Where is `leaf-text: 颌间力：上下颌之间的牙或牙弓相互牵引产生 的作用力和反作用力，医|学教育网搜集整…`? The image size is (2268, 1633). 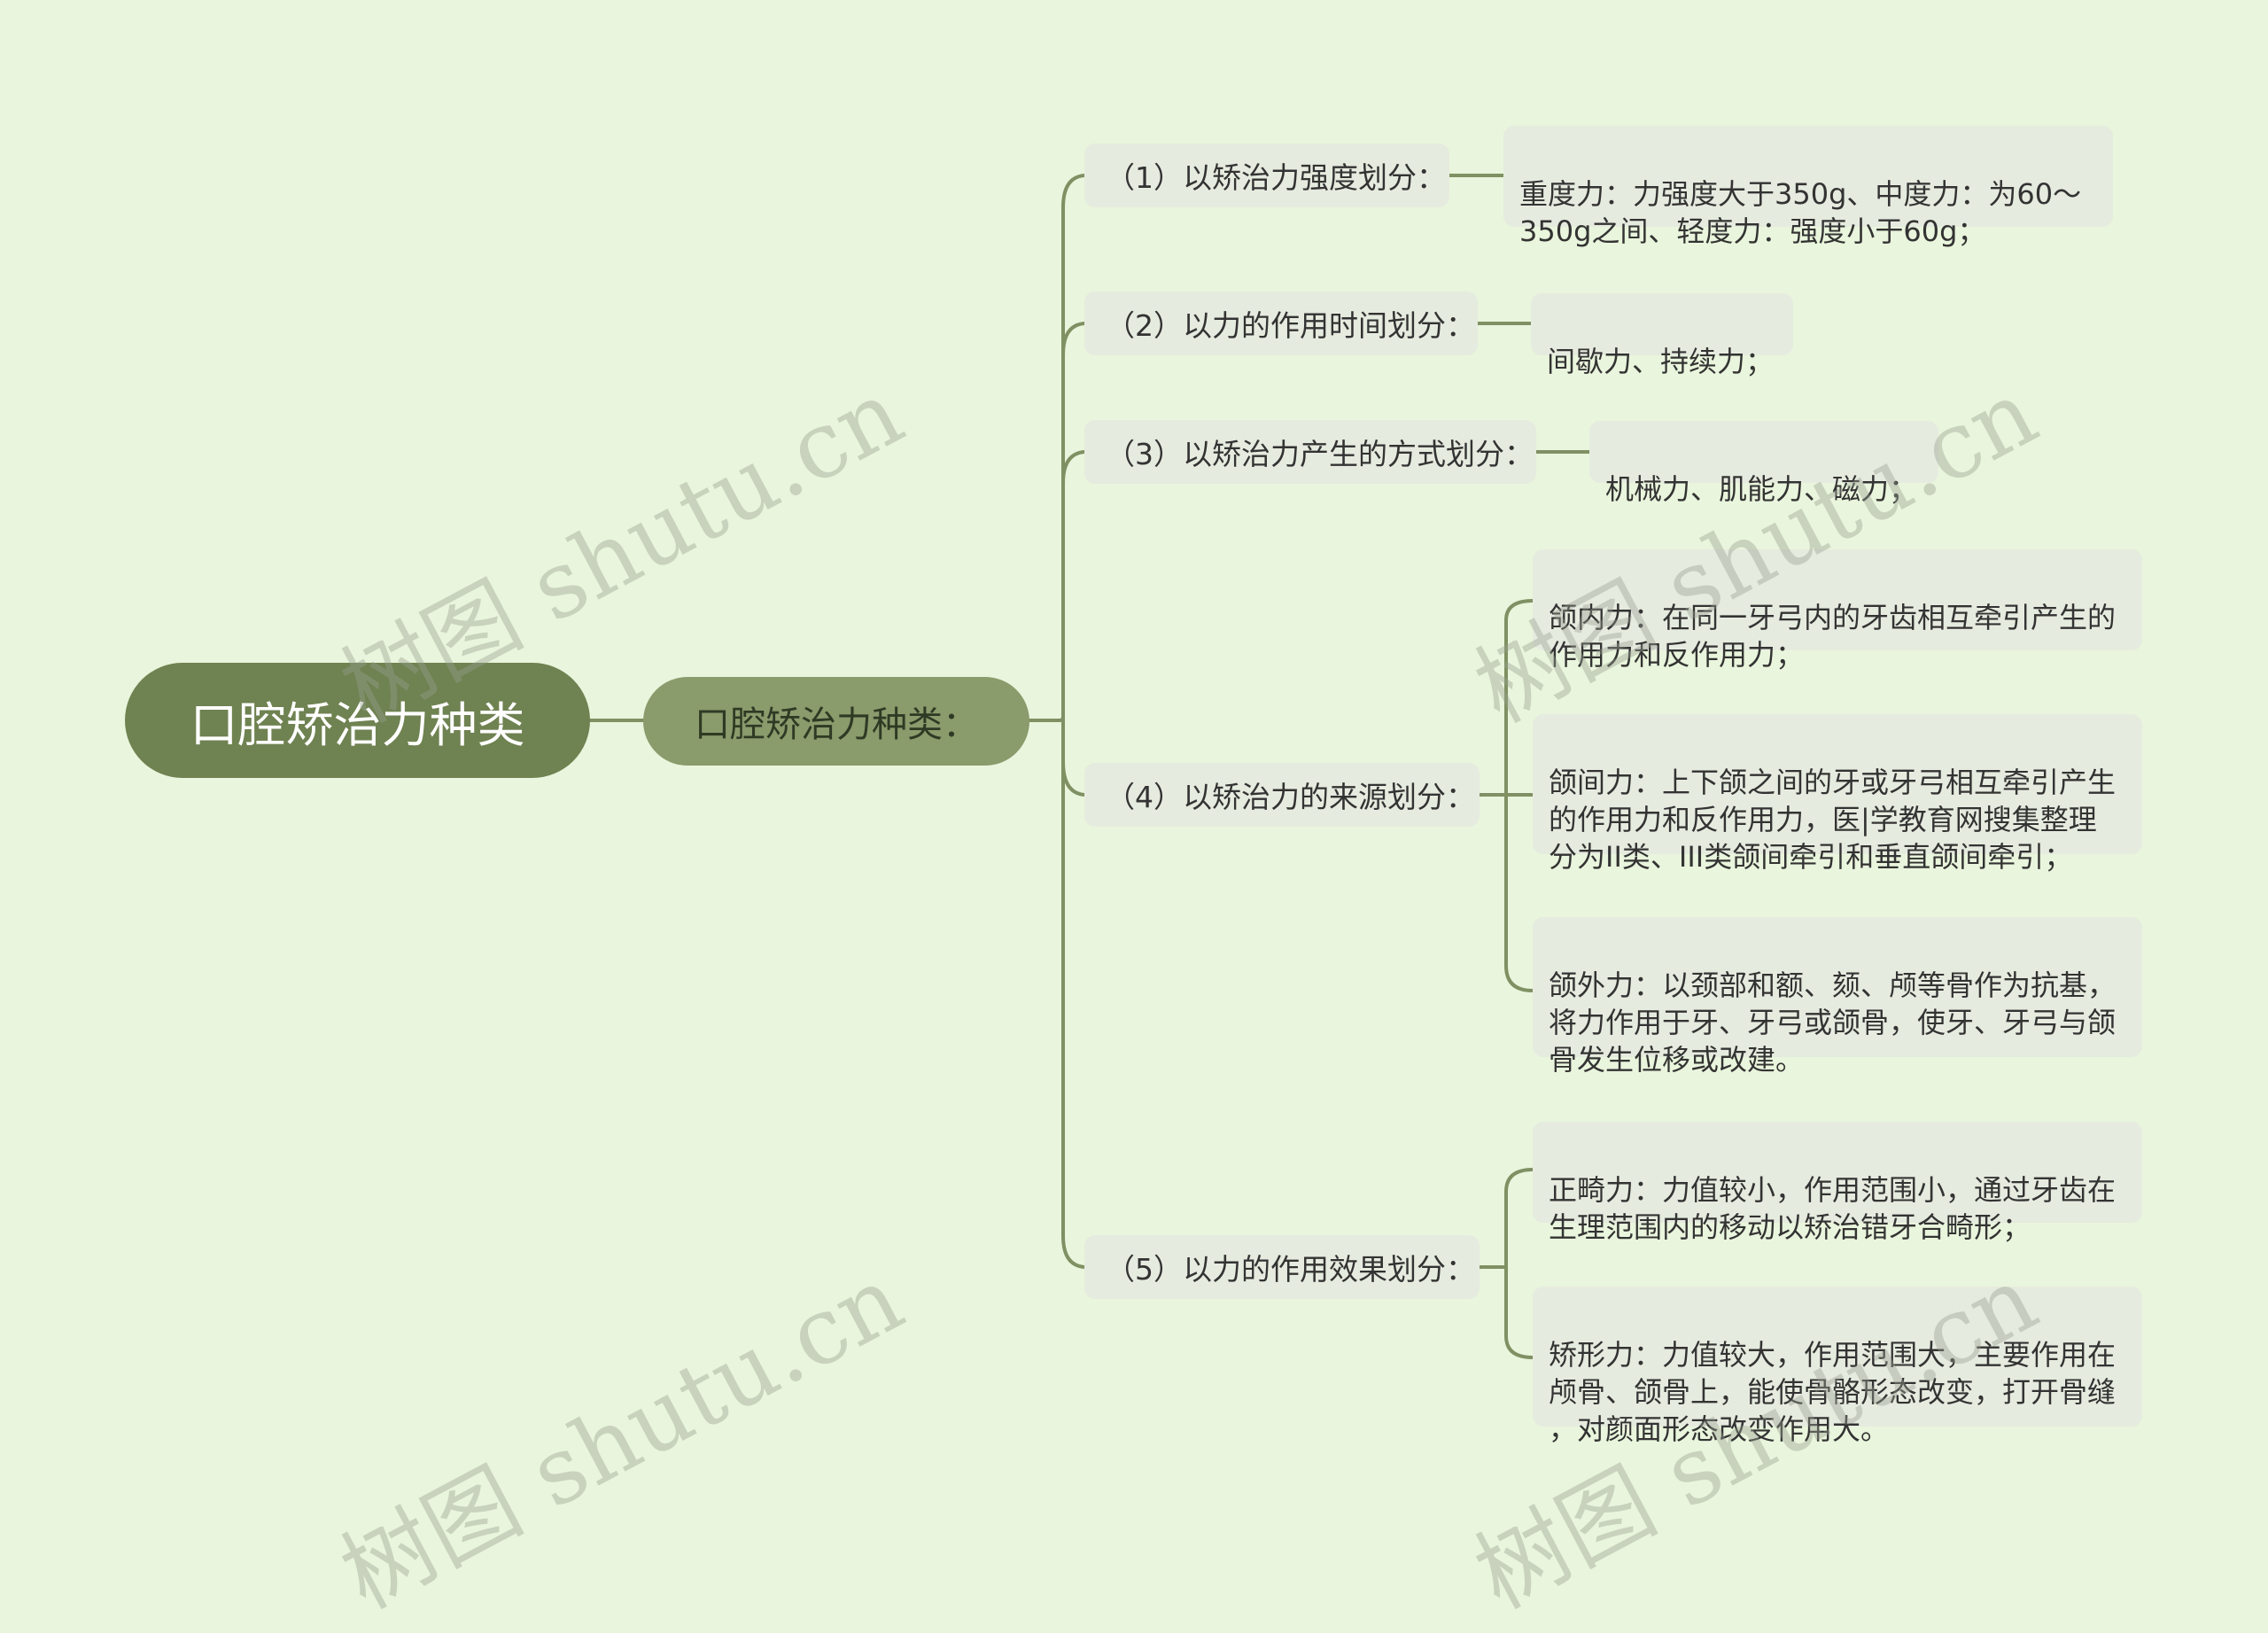
leaf-text: 颌间力：上下颌之间的牙或牙弓相互牵引产生 的作用力和反作用力，医|学教育网搜集整… is located at coordinates (1833, 820).